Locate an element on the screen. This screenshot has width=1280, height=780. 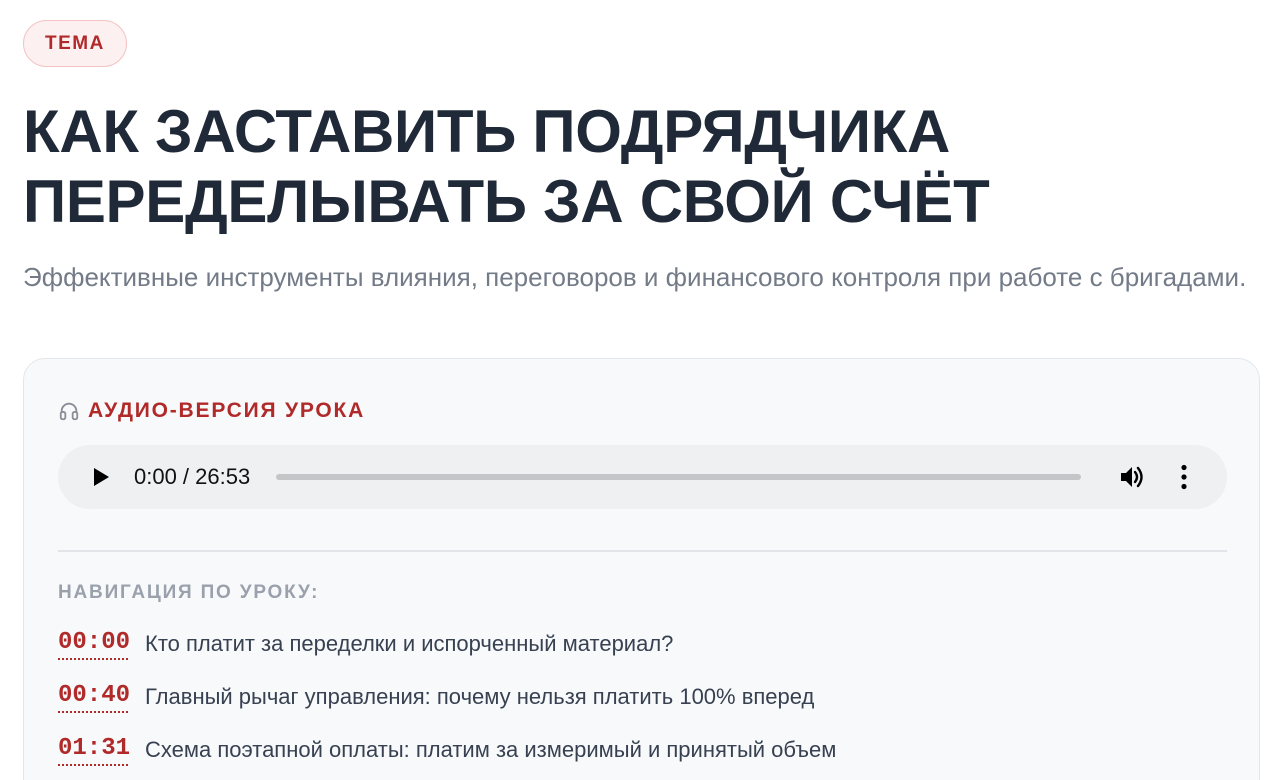
play-icon is located at coordinates (101, 477).